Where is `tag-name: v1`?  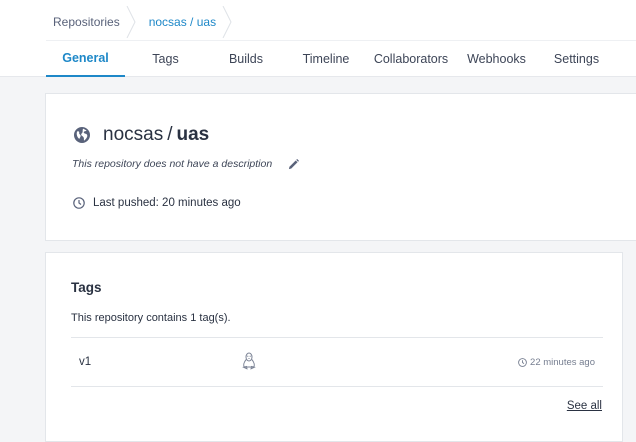
tag-name: v1 is located at coordinates (85, 362).